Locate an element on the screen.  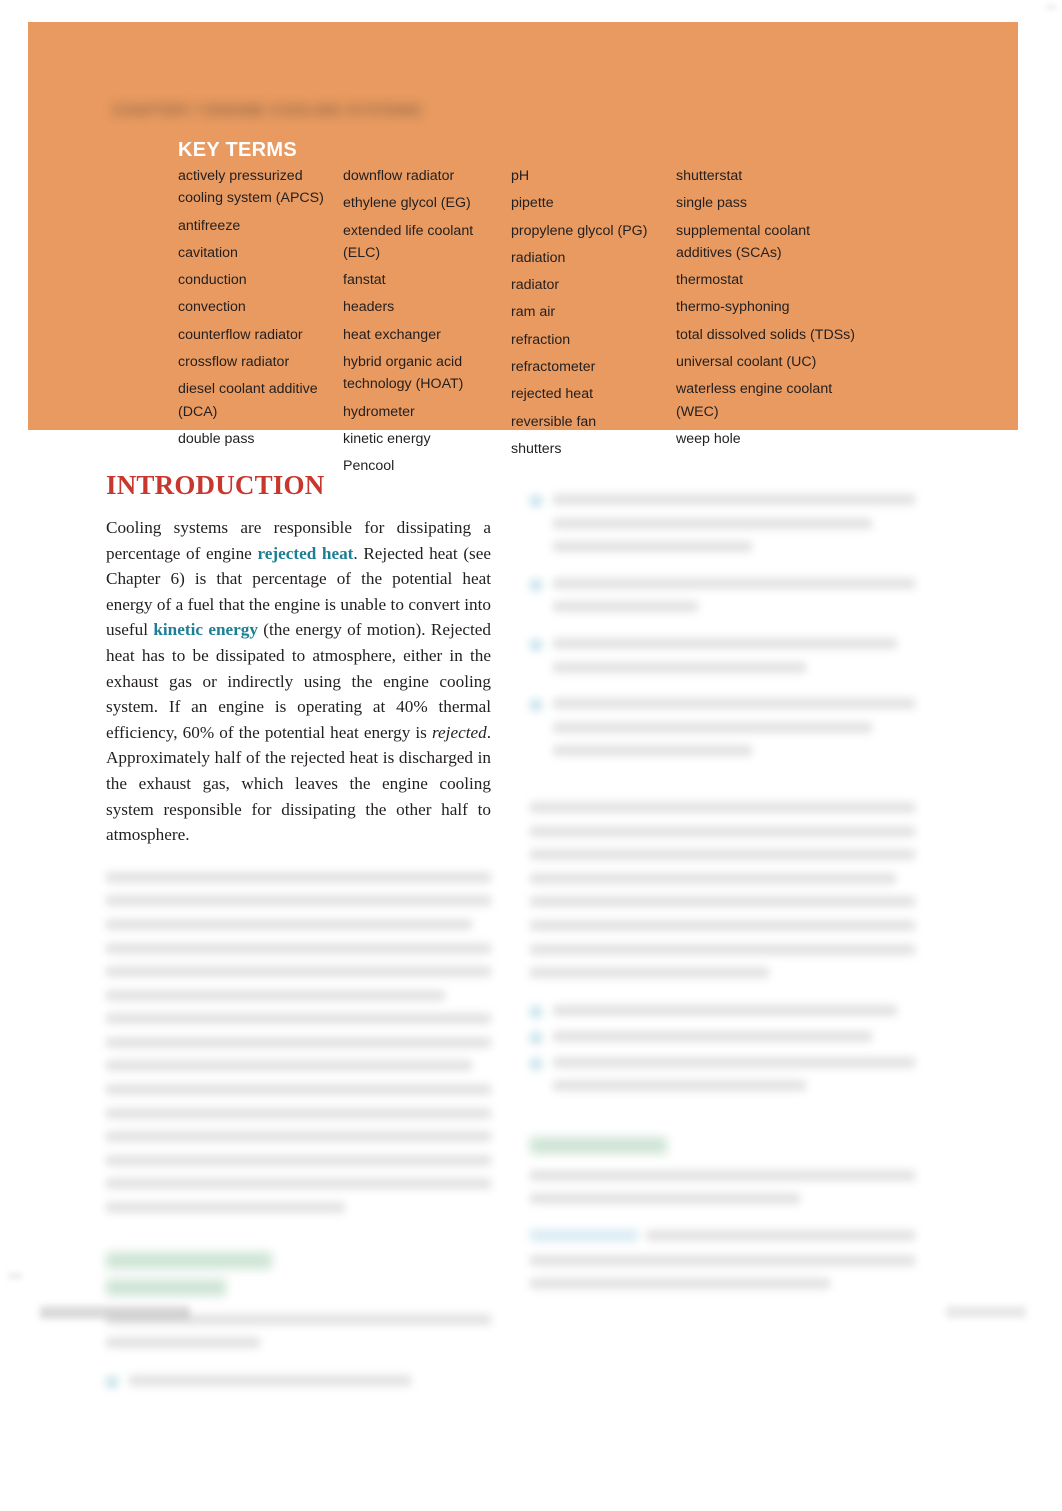
key-term: antifreeze is located at coordinates (209, 225).